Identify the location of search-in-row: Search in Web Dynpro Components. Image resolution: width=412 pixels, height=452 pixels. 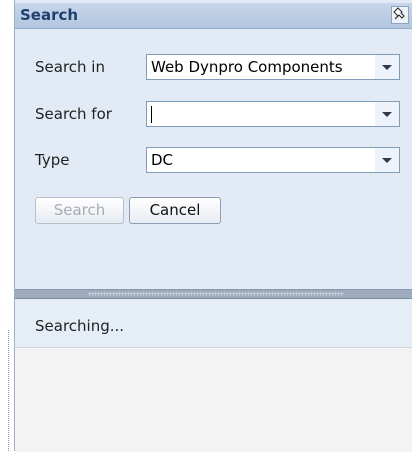
(213, 68).